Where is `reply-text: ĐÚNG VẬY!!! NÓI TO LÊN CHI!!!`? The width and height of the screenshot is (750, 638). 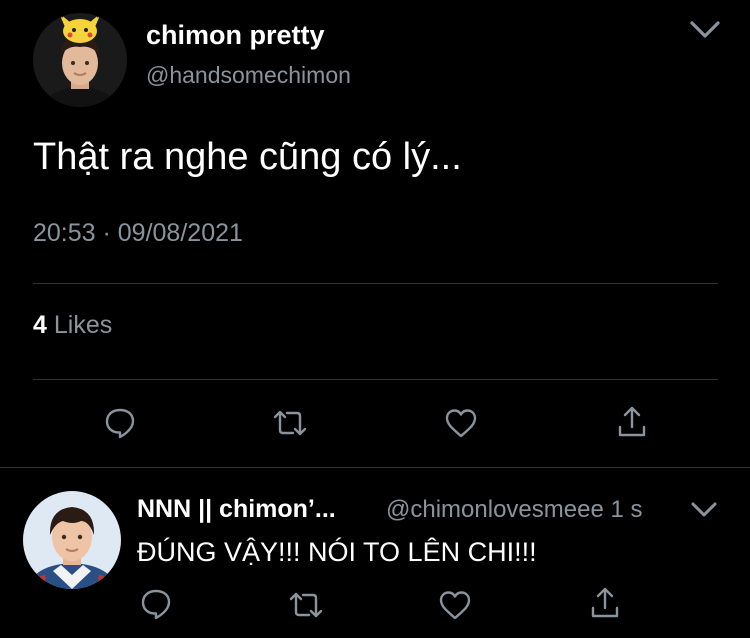
reply-text: ĐÚNG VẬY!!! NÓI TO LÊN CHI!!! is located at coordinates (337, 552).